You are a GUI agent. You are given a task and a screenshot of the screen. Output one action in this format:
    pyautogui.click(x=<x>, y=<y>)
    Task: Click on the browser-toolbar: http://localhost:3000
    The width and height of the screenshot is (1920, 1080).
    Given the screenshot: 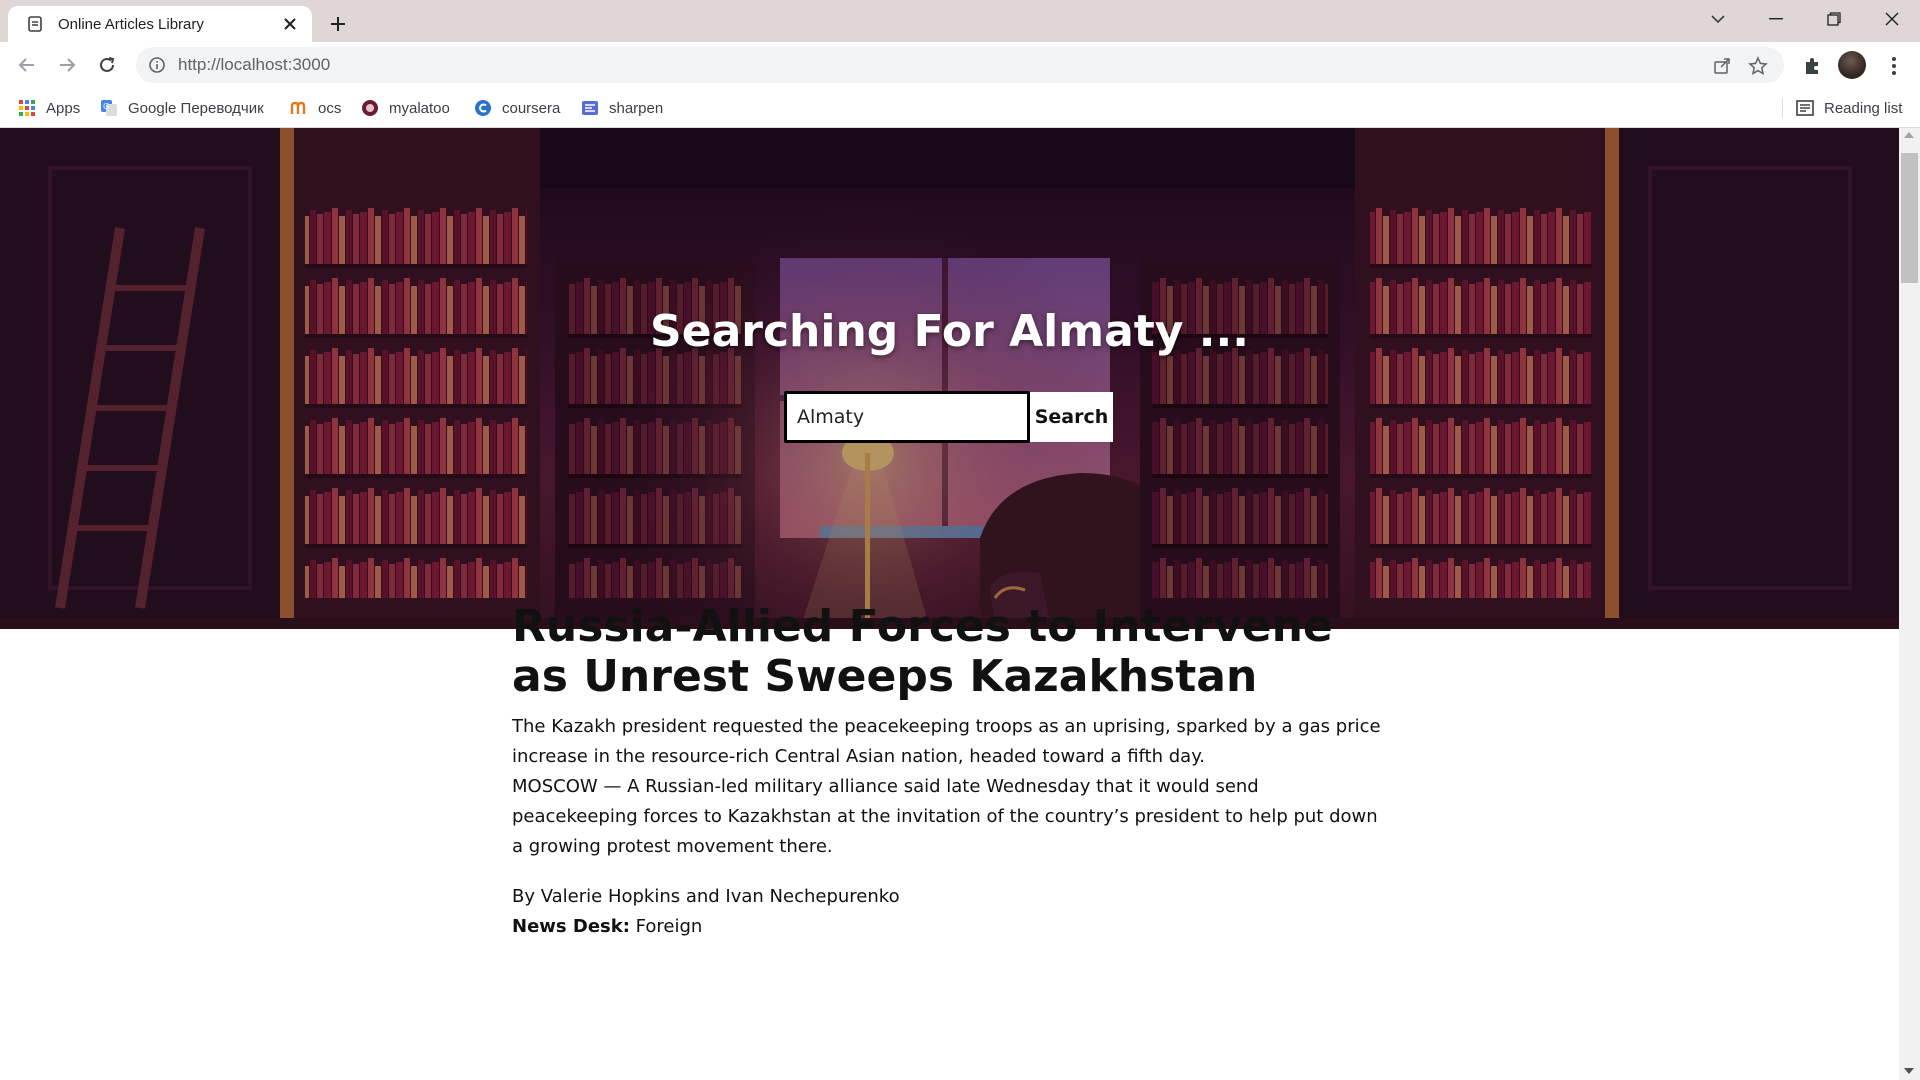 What is the action you would take?
    pyautogui.click(x=960, y=65)
    